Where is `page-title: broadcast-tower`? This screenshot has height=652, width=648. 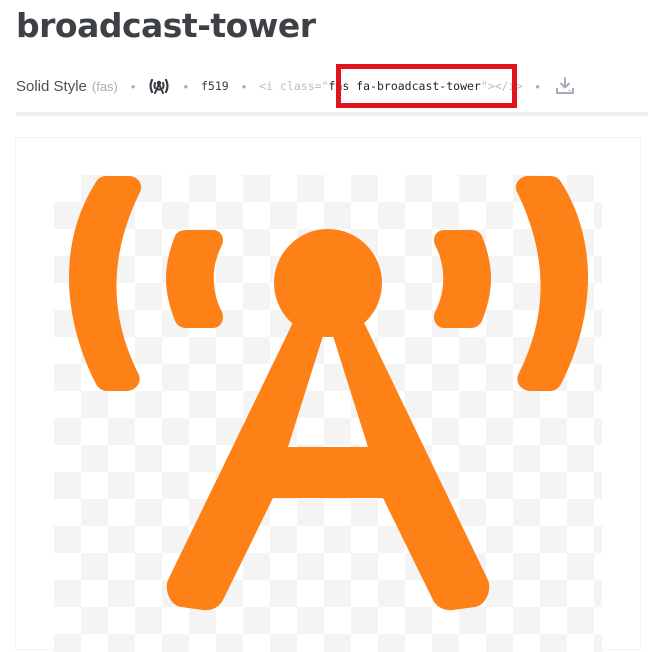
page-title: broadcast-tower is located at coordinates (166, 25).